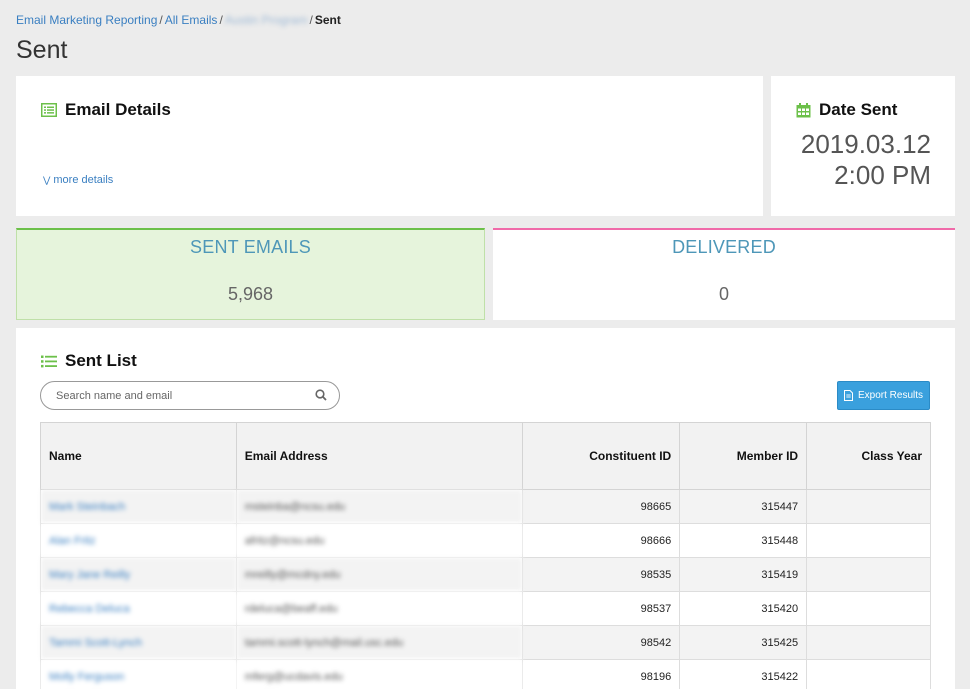 The height and width of the screenshot is (689, 970). What do you see at coordinates (86, 20) in the screenshot?
I see `breadcrumb-email-marketing-reporting: Email Marketing Reporting` at bounding box center [86, 20].